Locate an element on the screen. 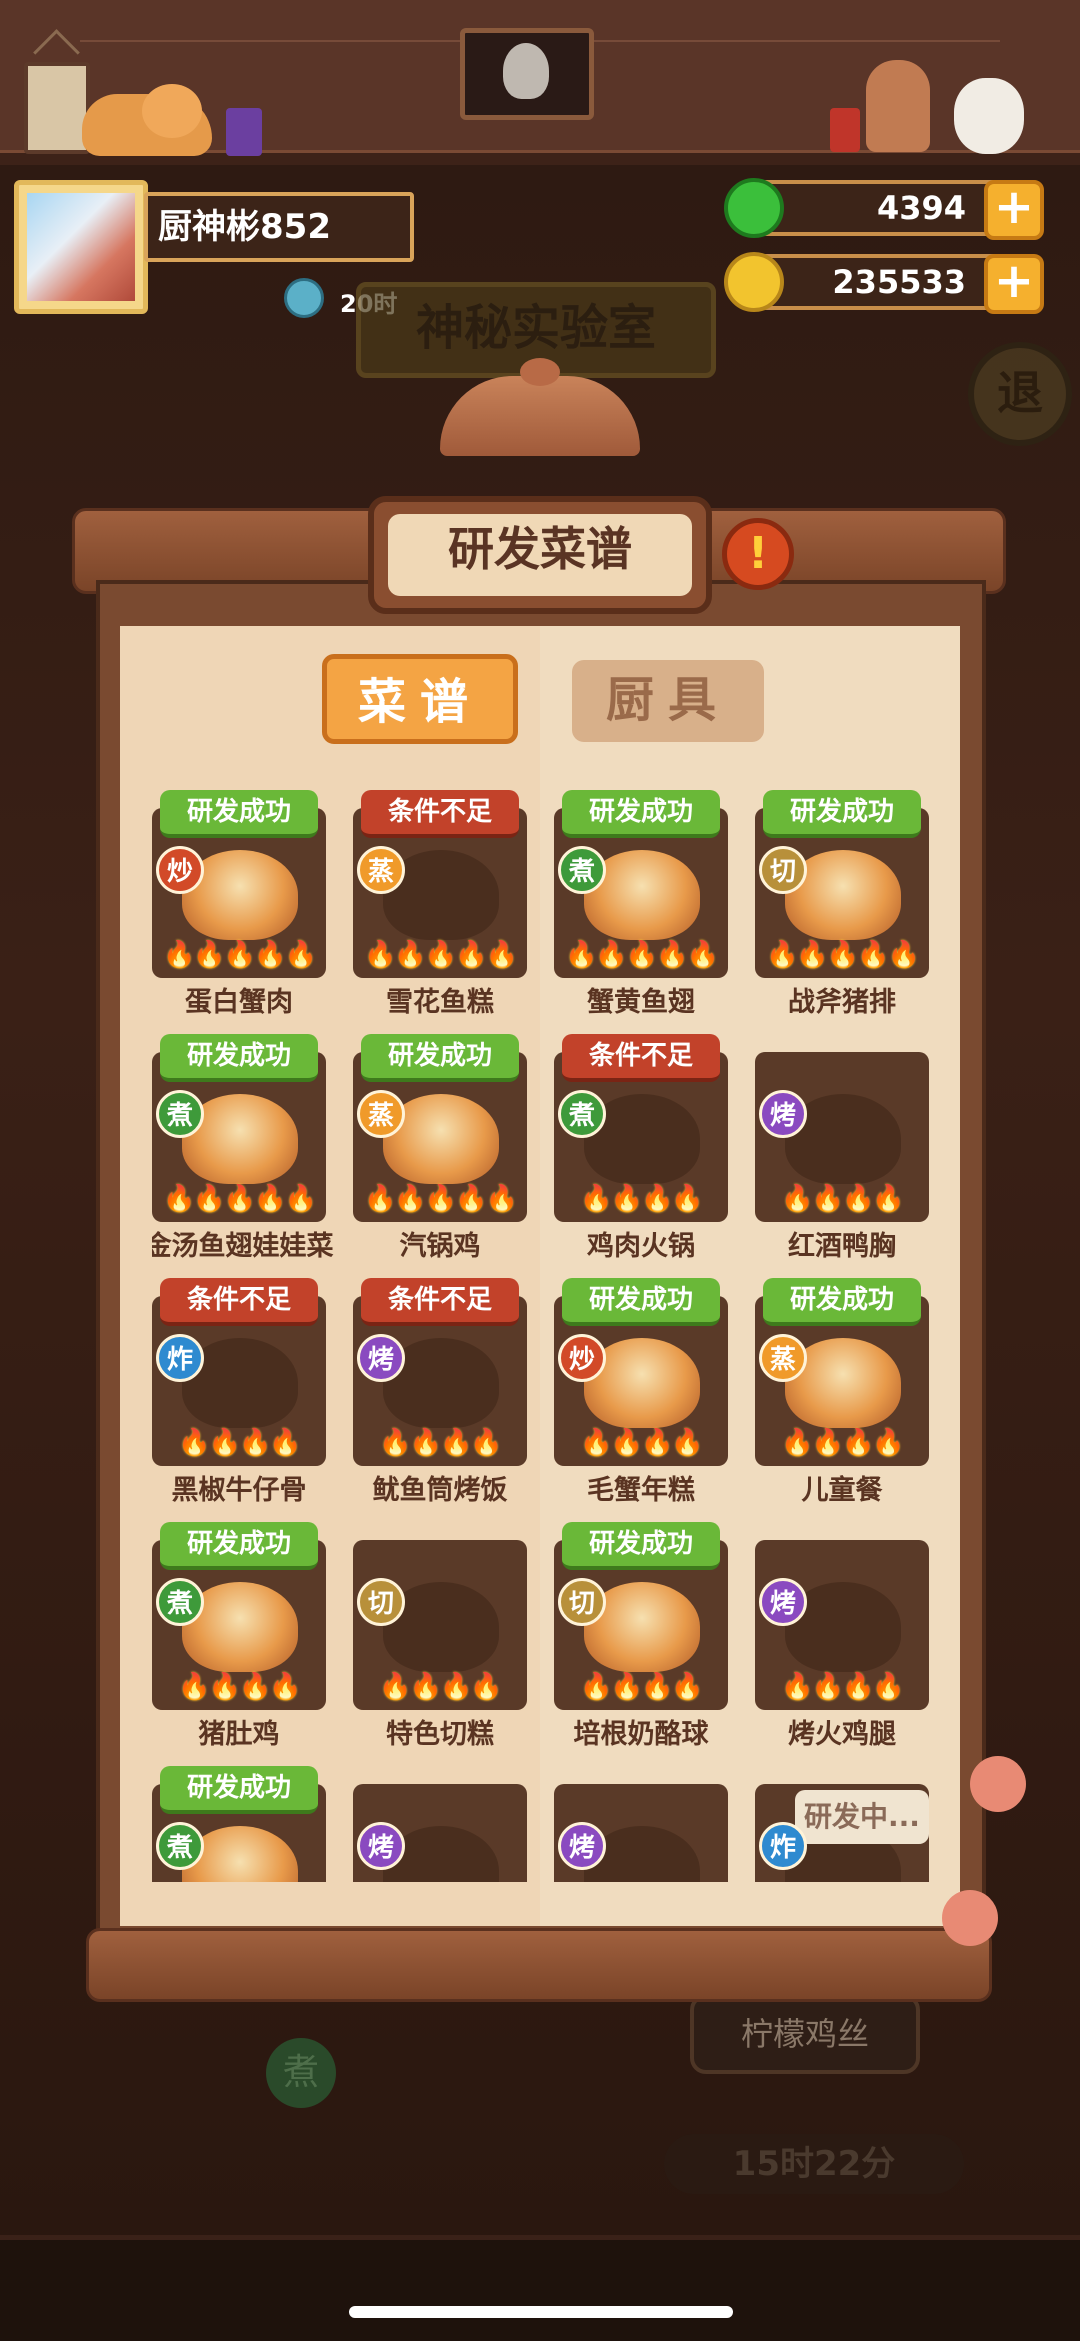  cooking-method-icon: 炸 is located at coordinates (783, 1846).